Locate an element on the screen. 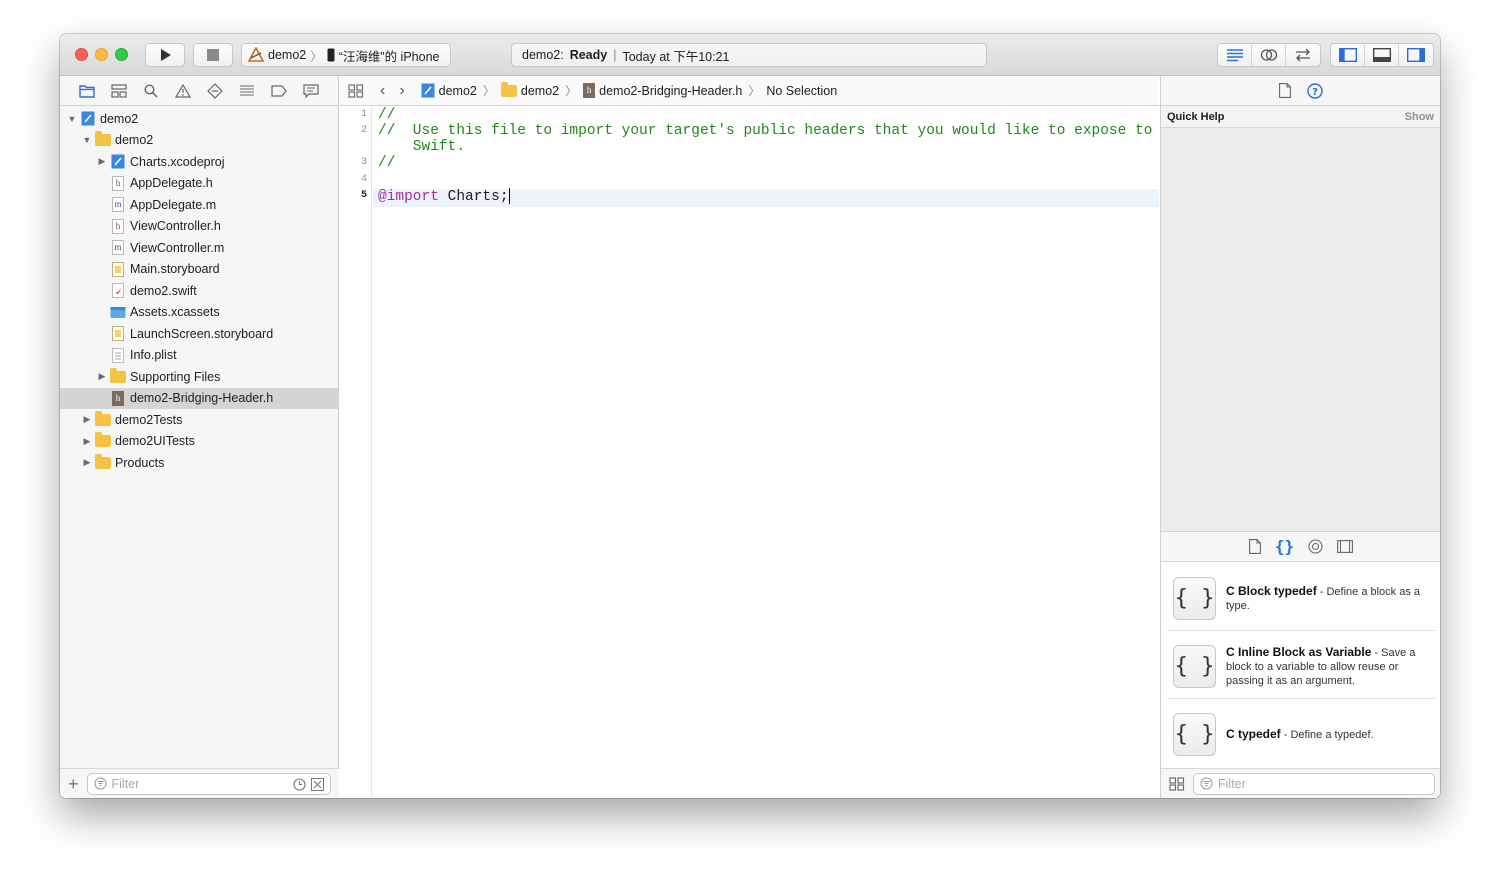 This screenshot has width=1500, height=885. navigator-filter-field: Filter is located at coordinates (208, 783).